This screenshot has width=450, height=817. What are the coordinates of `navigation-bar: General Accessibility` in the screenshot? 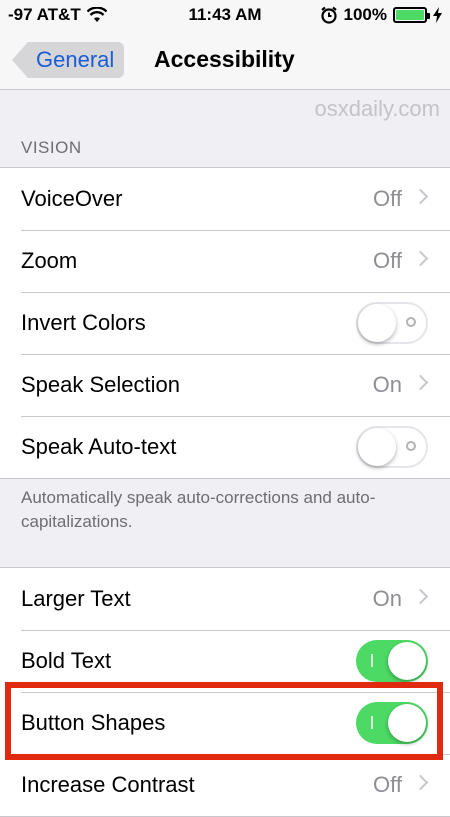 It's located at (225, 60).